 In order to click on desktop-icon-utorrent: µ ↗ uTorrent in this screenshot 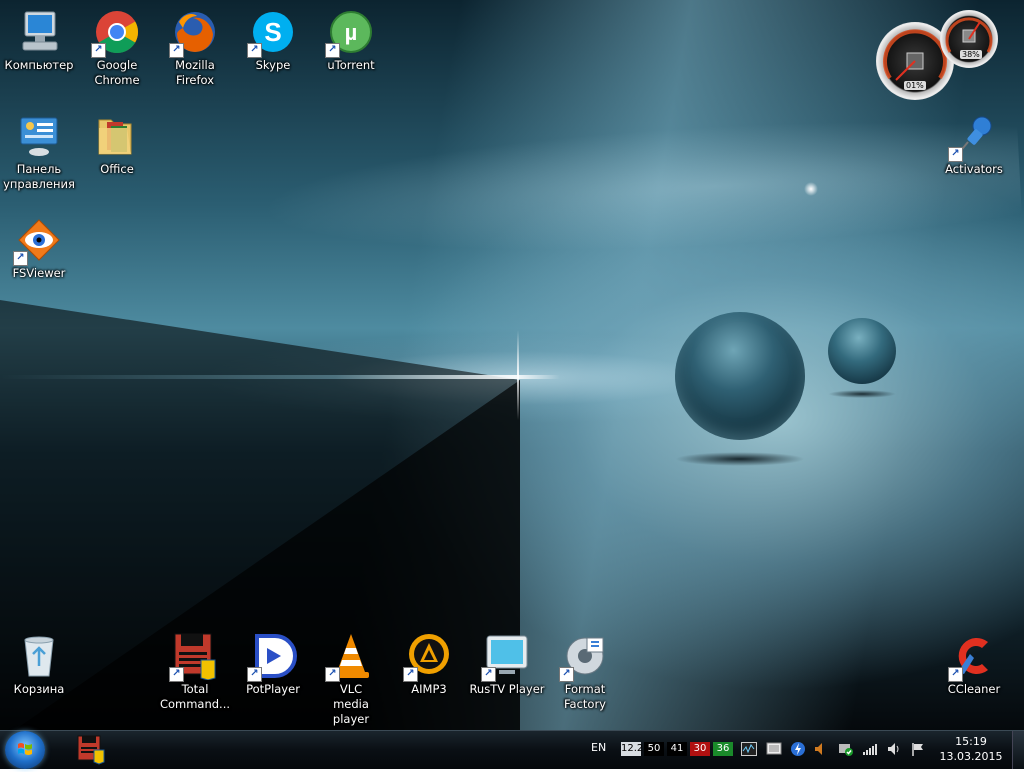, I will do `click(351, 40)`.